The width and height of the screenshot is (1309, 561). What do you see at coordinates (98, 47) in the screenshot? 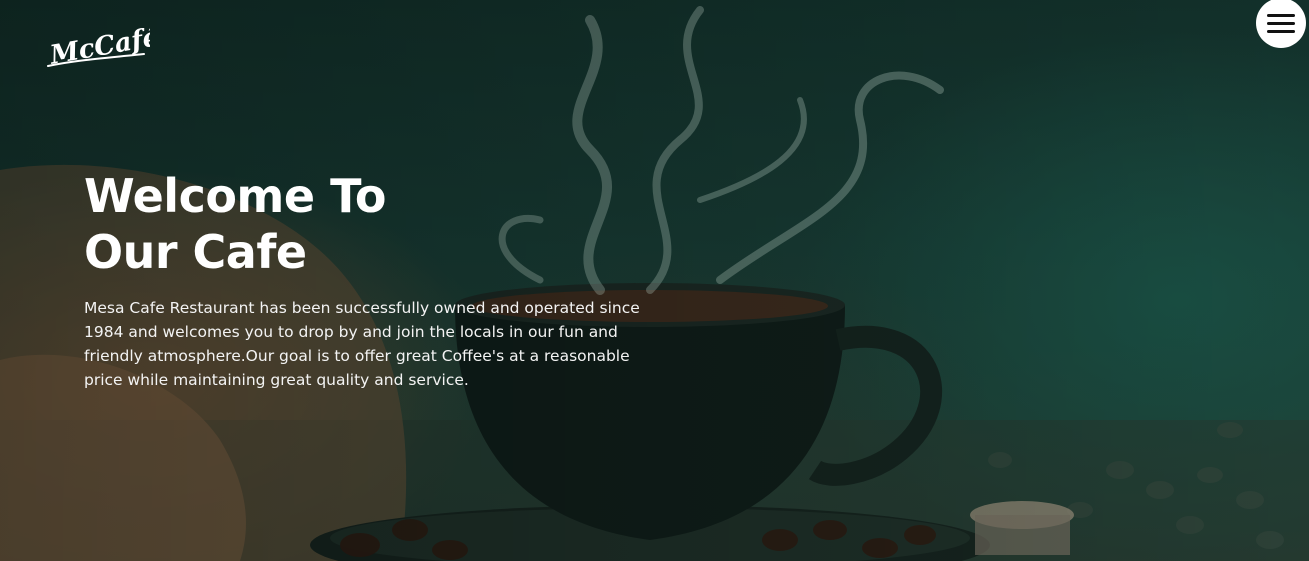
I see `mccafe-logo: McCafé` at bounding box center [98, 47].